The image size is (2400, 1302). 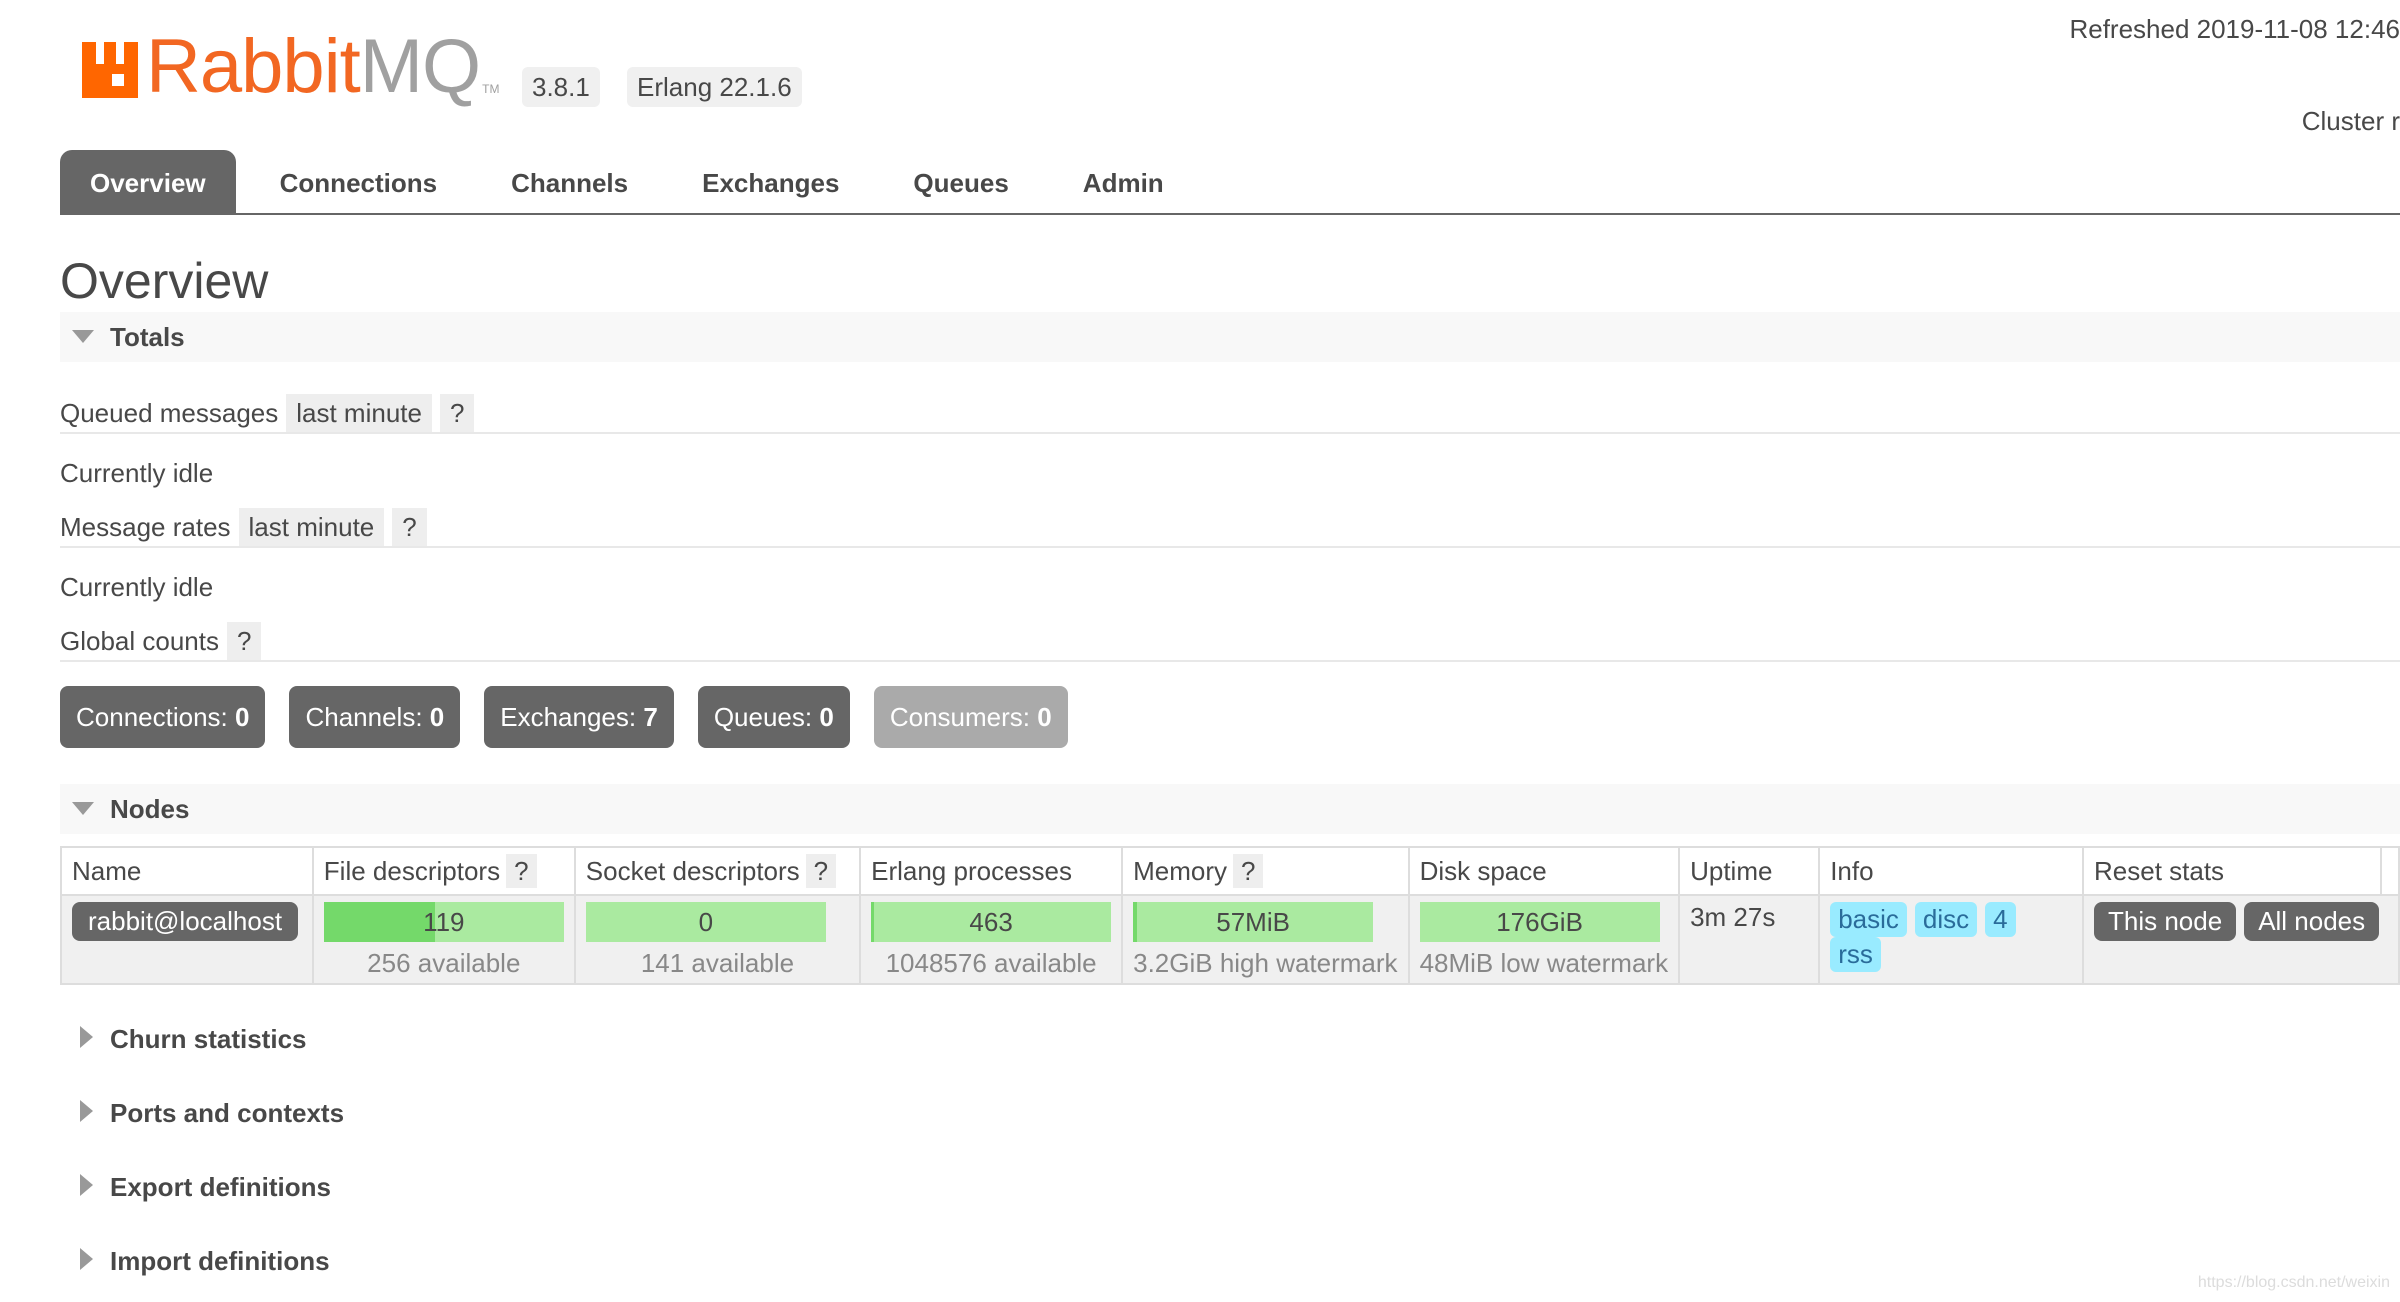 I want to click on rabbitmq-logo: Rabbit MQ TM, so click(x=291, y=66).